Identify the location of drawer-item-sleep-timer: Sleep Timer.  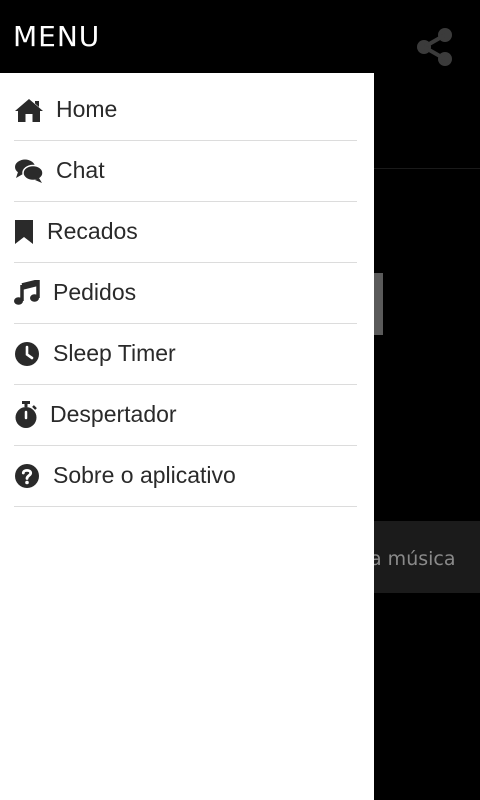
(185, 354).